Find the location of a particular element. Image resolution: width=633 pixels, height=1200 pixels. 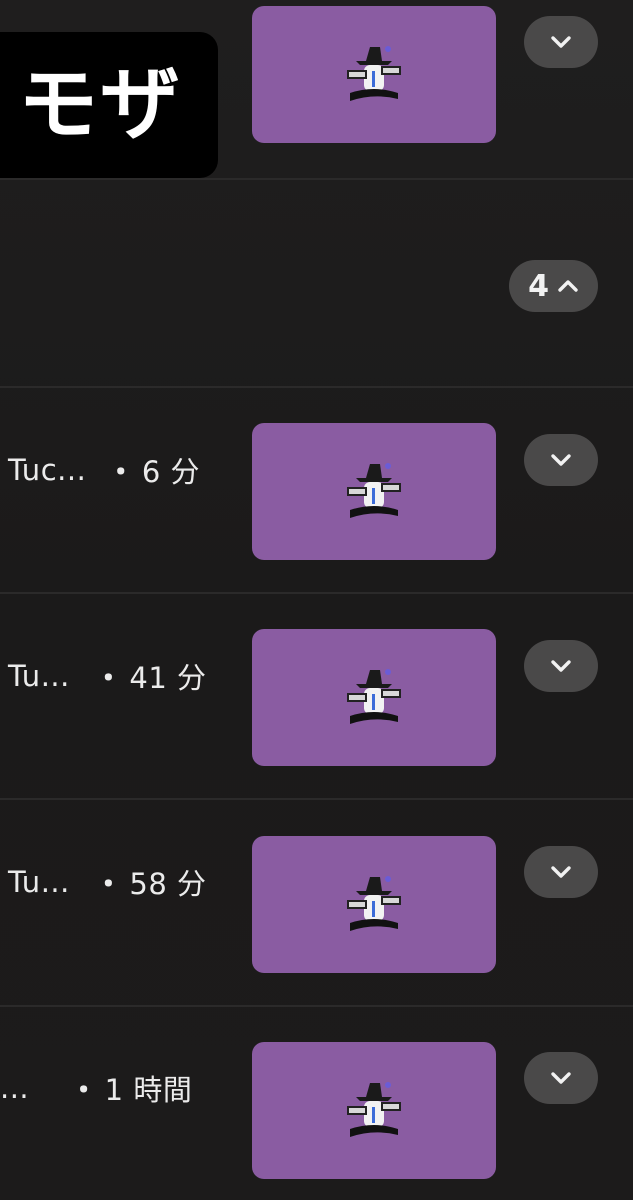

group-collapse-button: 4 is located at coordinates (553, 286).